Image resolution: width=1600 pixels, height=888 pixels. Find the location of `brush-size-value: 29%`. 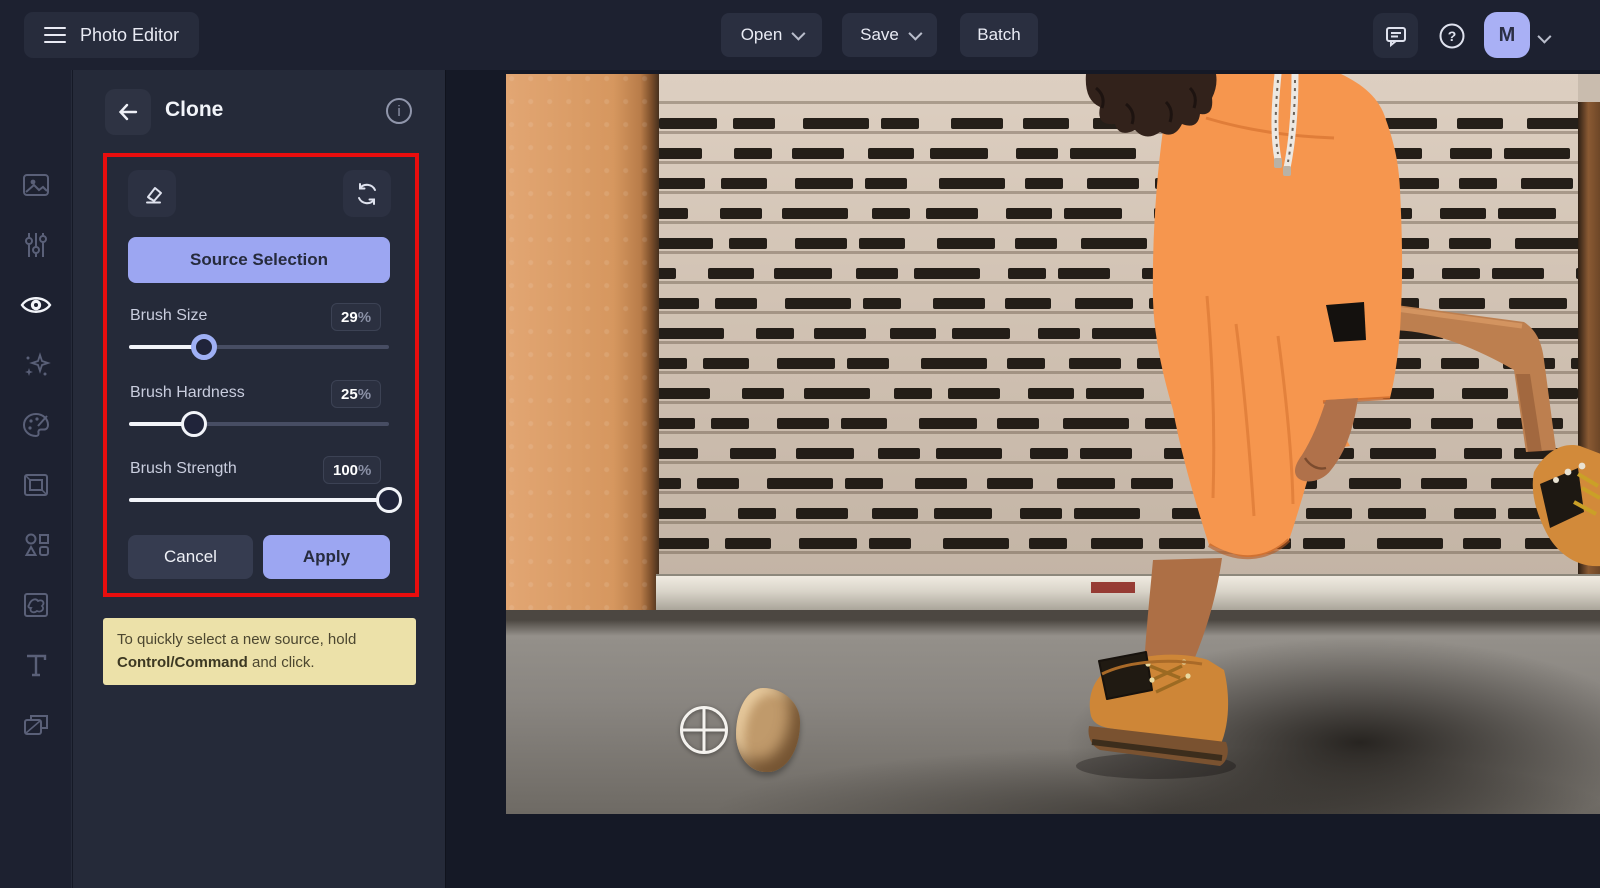

brush-size-value: 29% is located at coordinates (356, 317).